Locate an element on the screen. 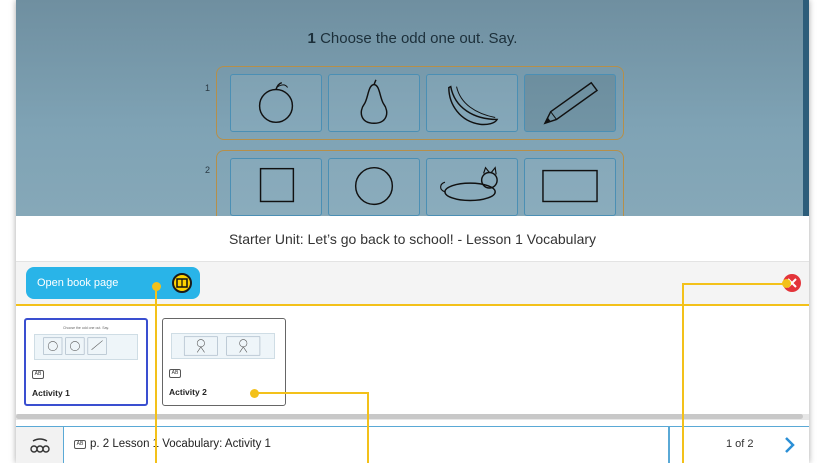  row-number: 1 is located at coordinates (208, 88).